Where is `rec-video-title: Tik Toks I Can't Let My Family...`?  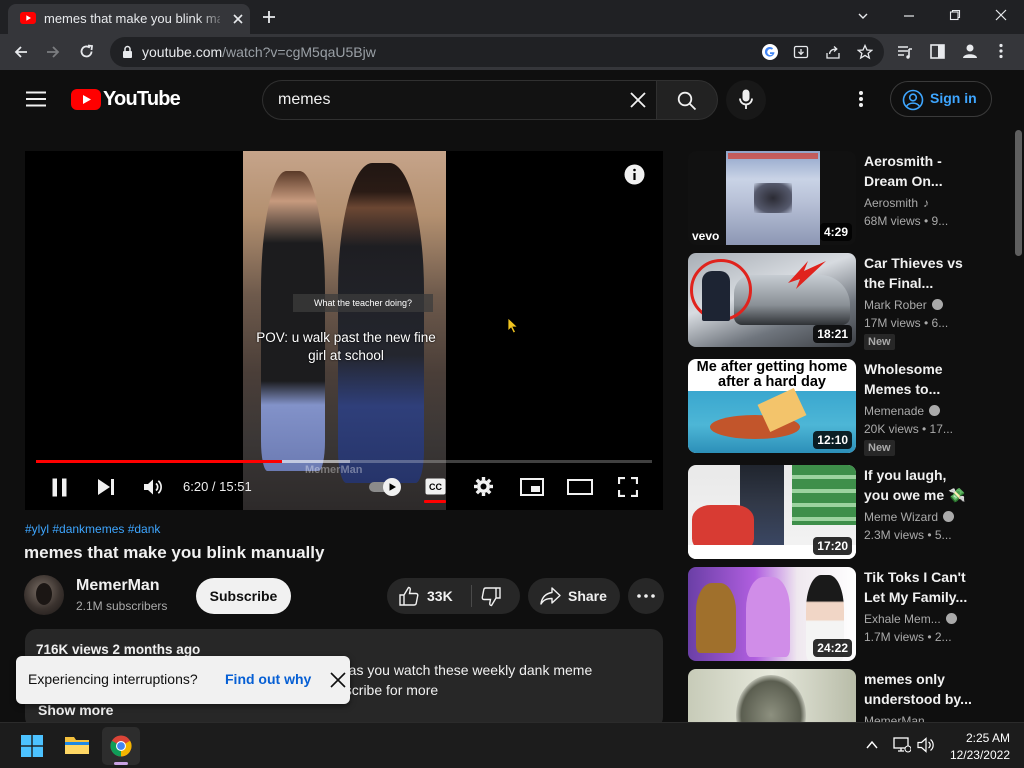 rec-video-title: Tik Toks I Can't Let My Family... is located at coordinates (919, 587).